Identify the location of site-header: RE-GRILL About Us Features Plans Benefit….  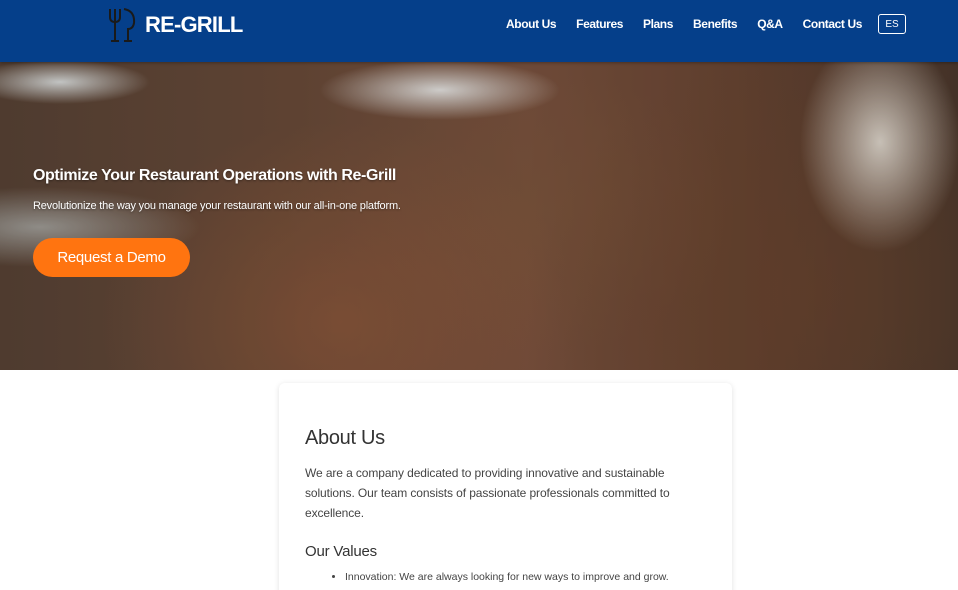
(479, 31).